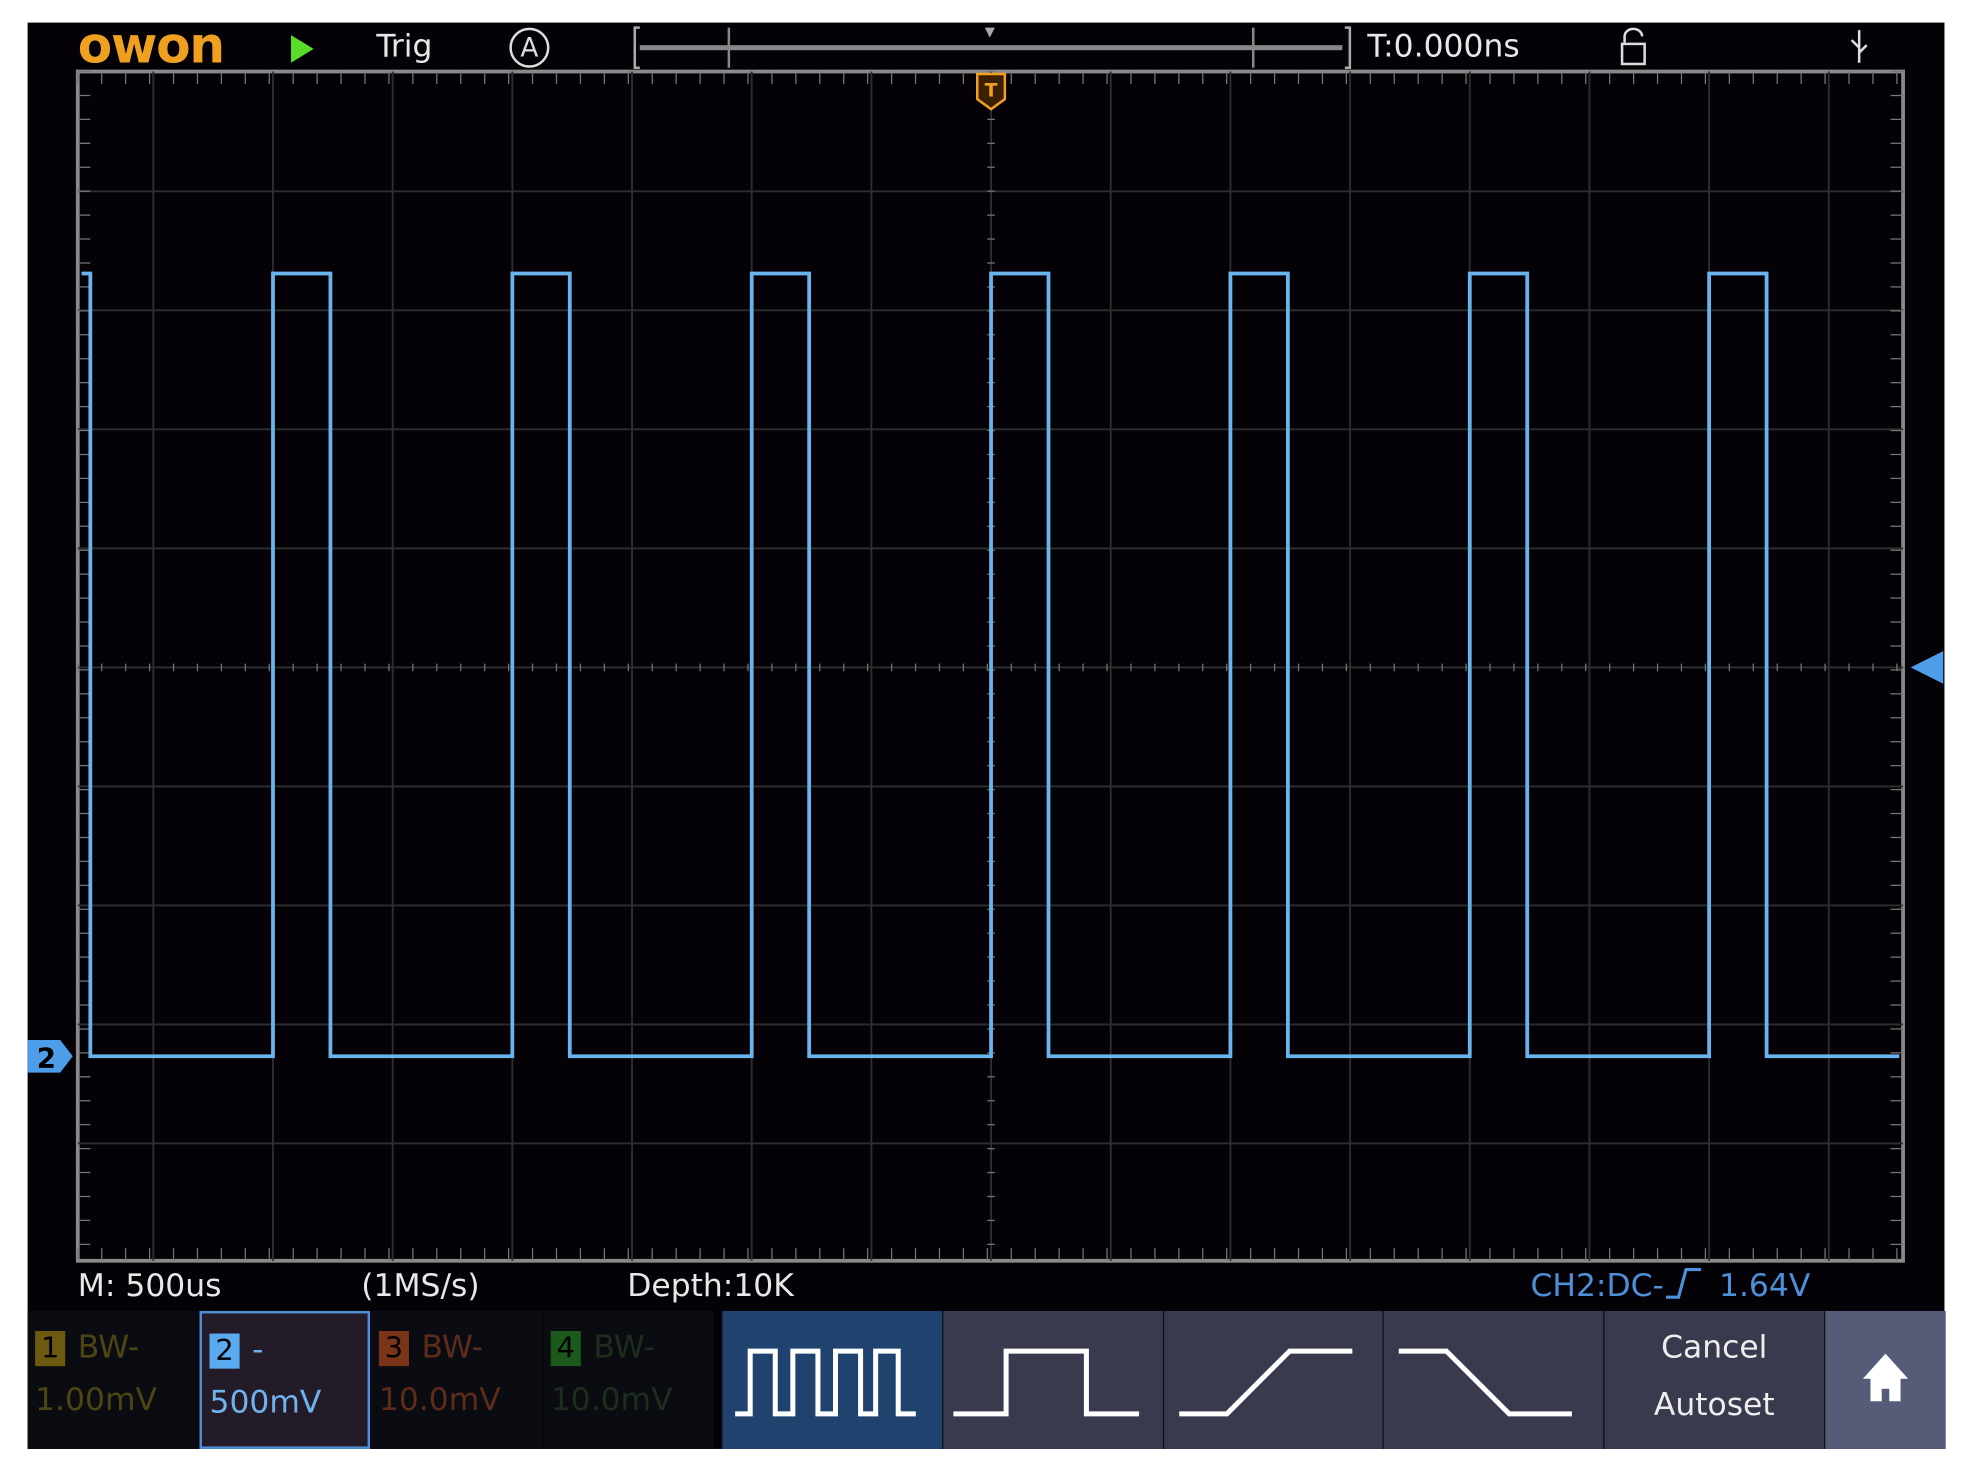 Image resolution: width=1967 pixels, height=1472 pixels. What do you see at coordinates (565, 1349) in the screenshot?
I see `channel-number: 4` at bounding box center [565, 1349].